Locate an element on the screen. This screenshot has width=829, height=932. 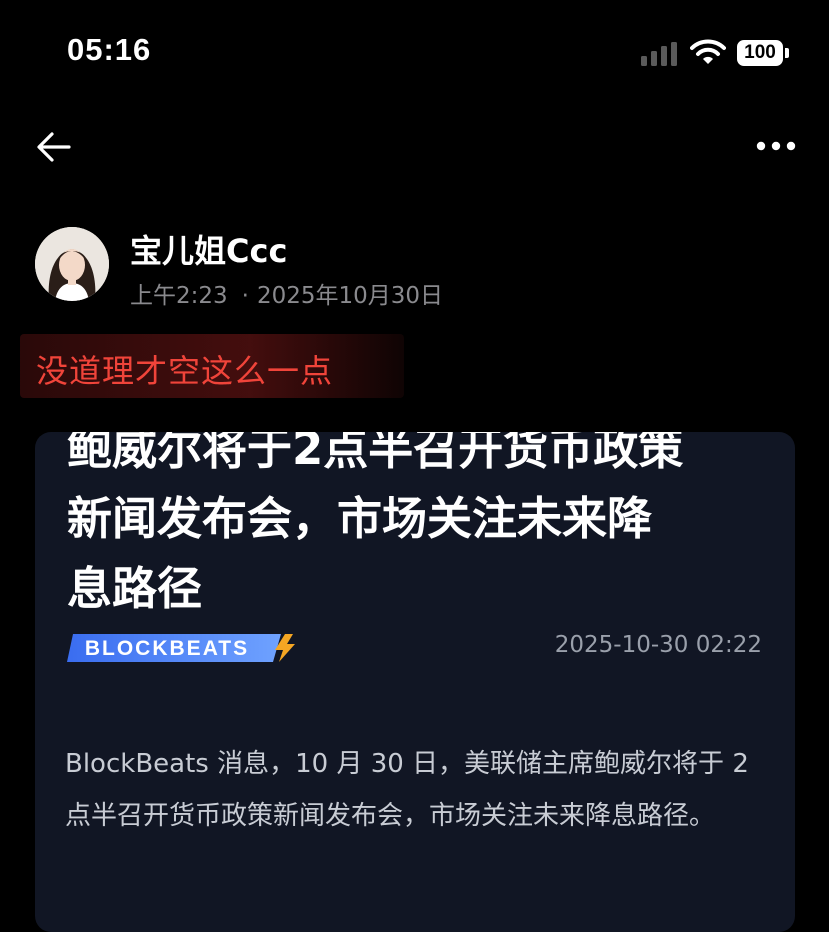
more-icon is located at coordinates (776, 146).